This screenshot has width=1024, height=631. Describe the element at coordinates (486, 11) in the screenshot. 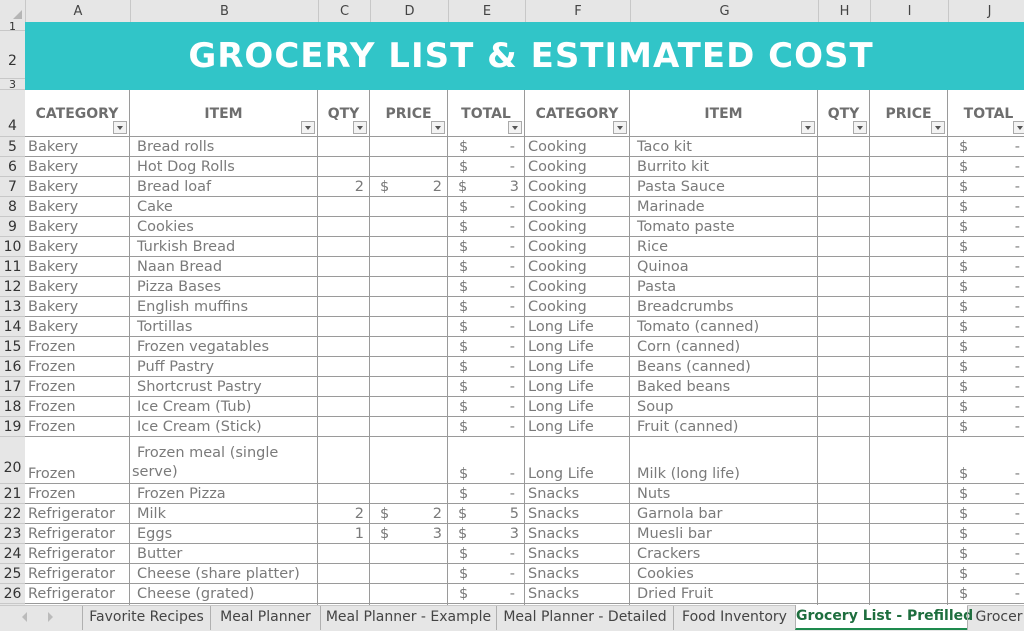

I see `column-header-e: E` at that location.